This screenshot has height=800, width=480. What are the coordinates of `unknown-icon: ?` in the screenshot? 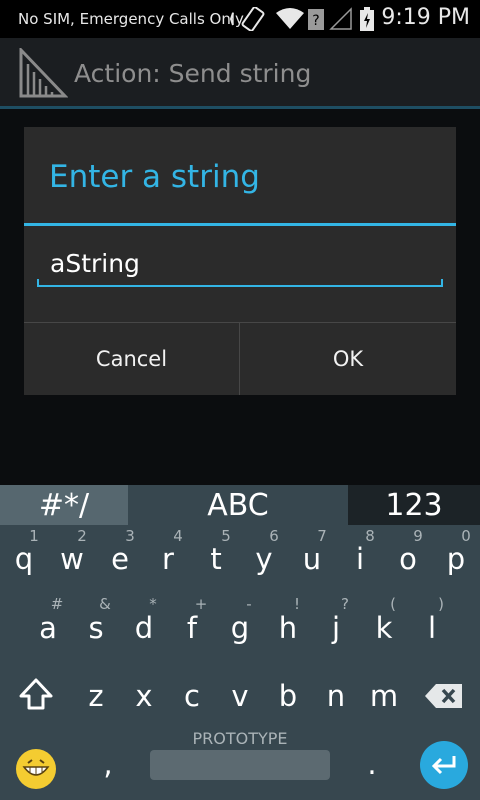 It's located at (316, 19).